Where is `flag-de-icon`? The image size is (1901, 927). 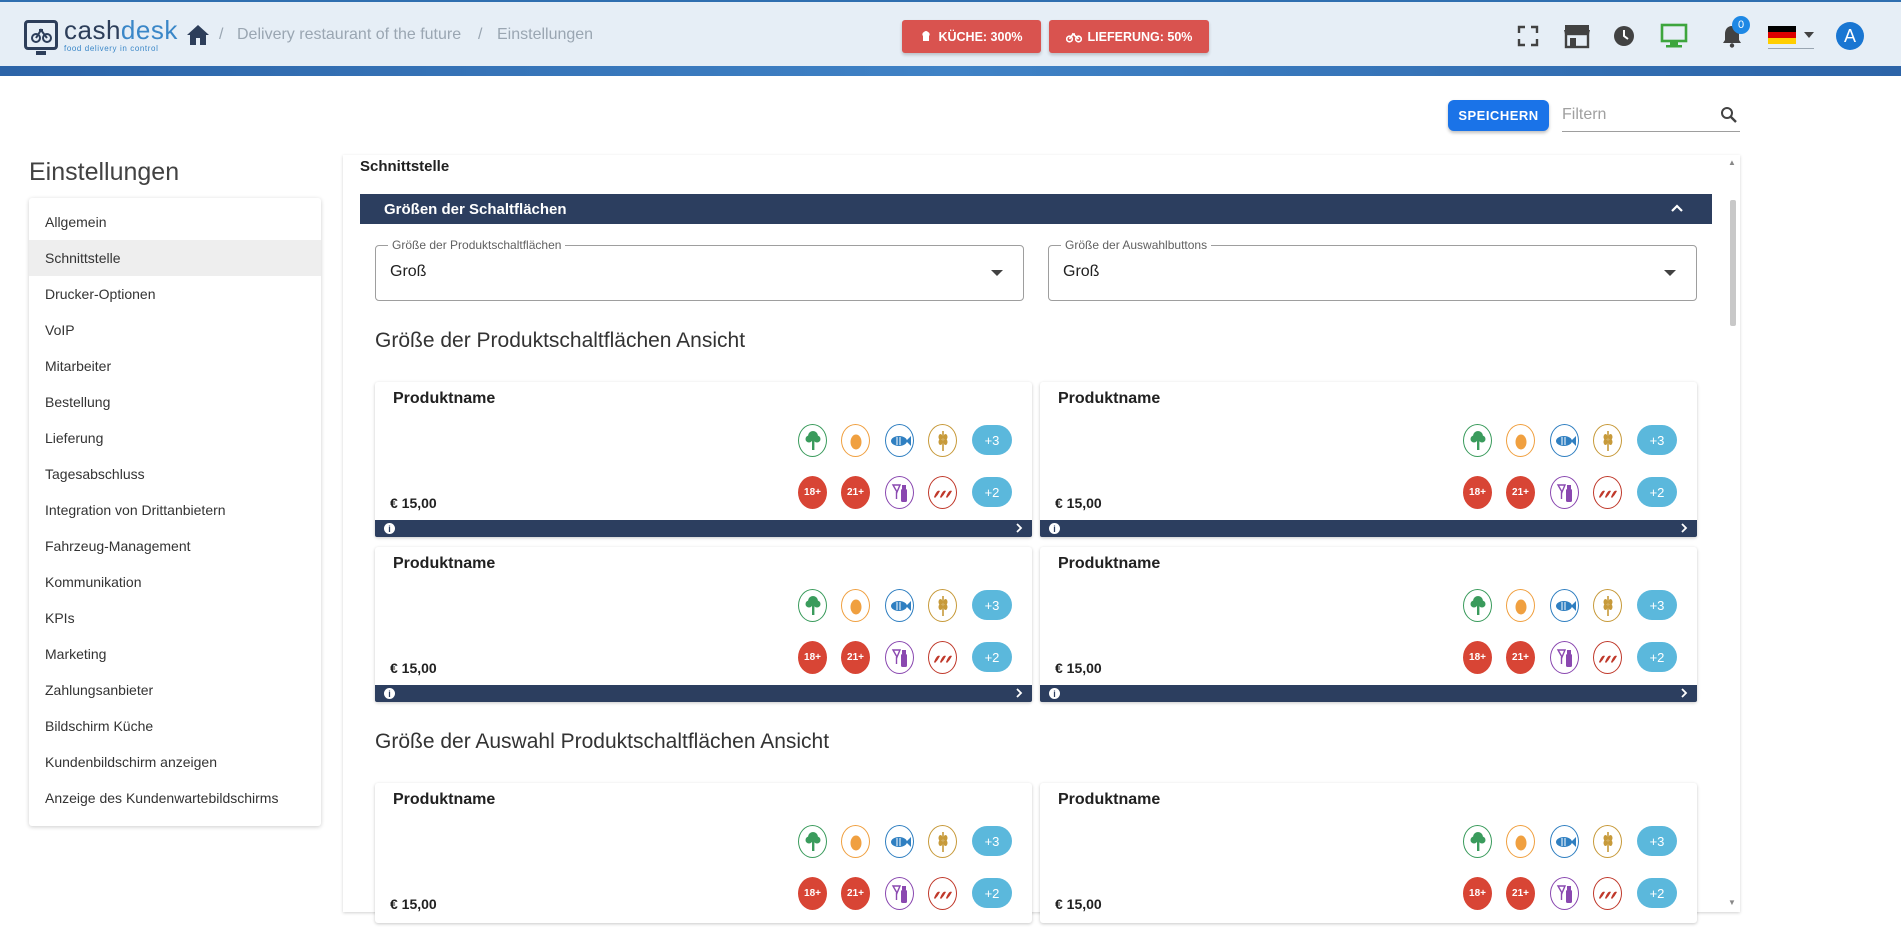
flag-de-icon is located at coordinates (1782, 35).